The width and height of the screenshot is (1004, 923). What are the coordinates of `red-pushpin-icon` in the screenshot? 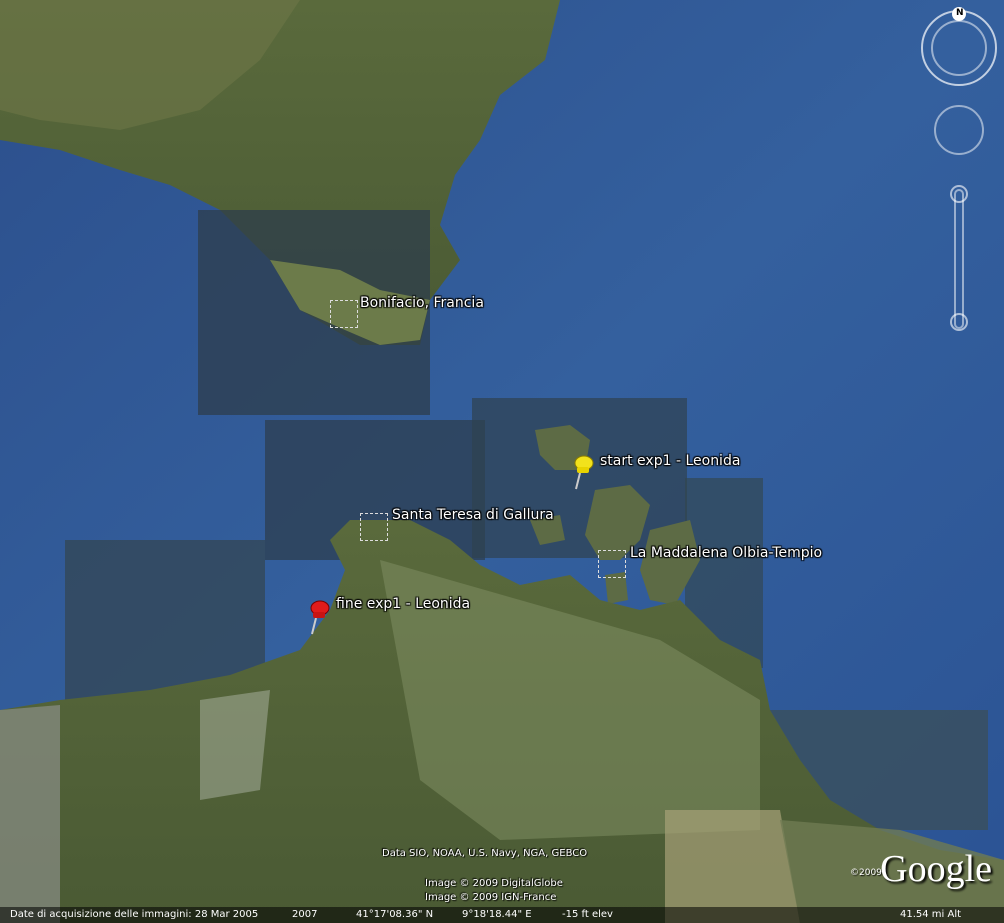 It's located at (319, 617).